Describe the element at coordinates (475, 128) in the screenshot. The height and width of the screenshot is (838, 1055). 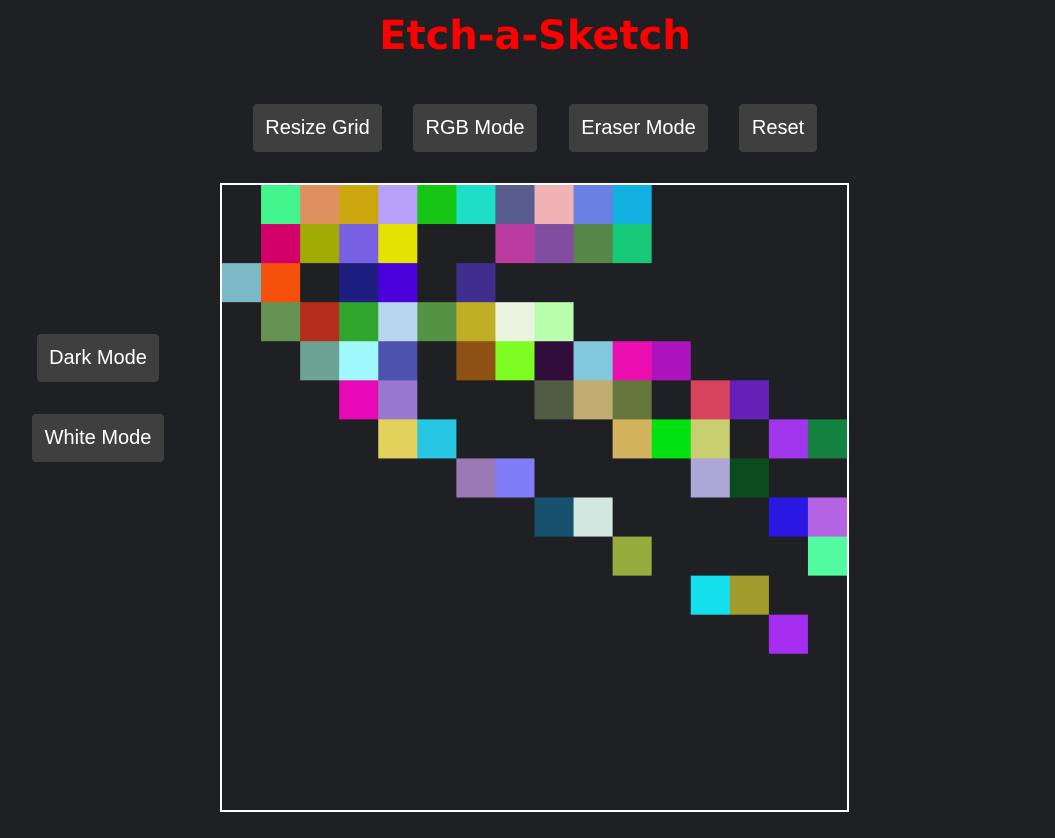
I see `rgb-mode-button: RGB Mode` at that location.